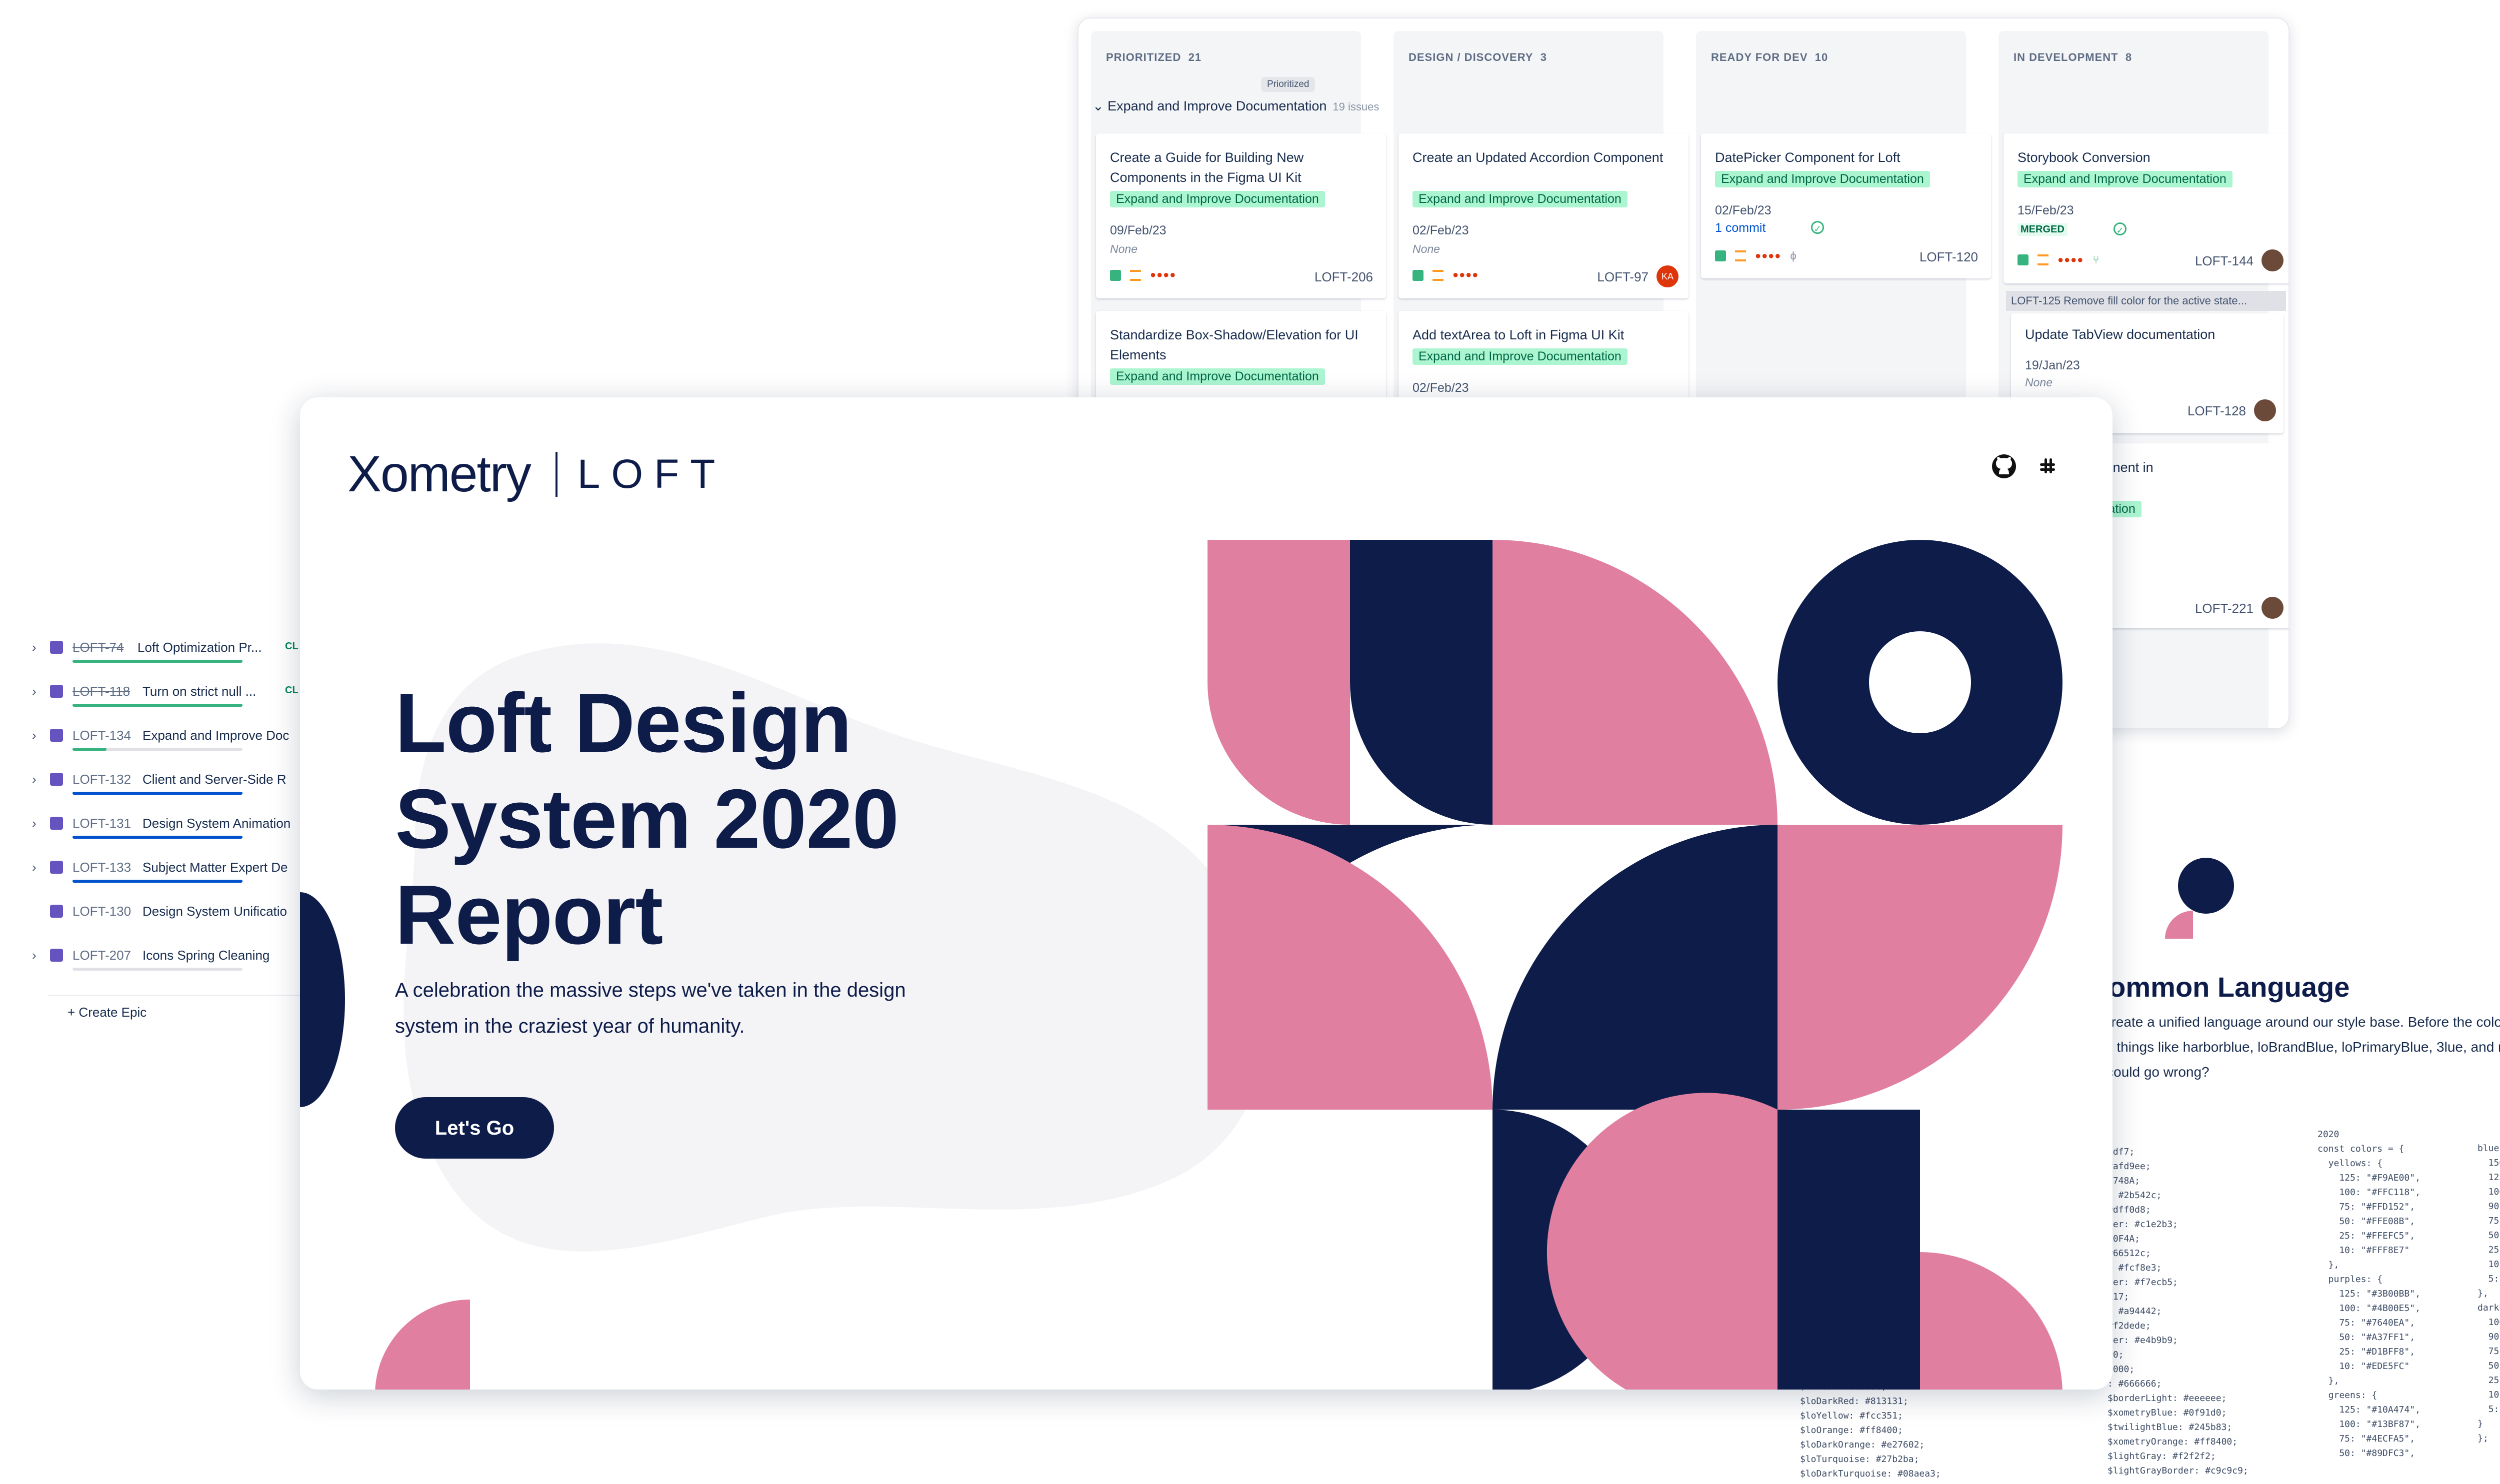  Describe the element at coordinates (1667, 276) in the screenshot. I see `avatar: KA` at that location.